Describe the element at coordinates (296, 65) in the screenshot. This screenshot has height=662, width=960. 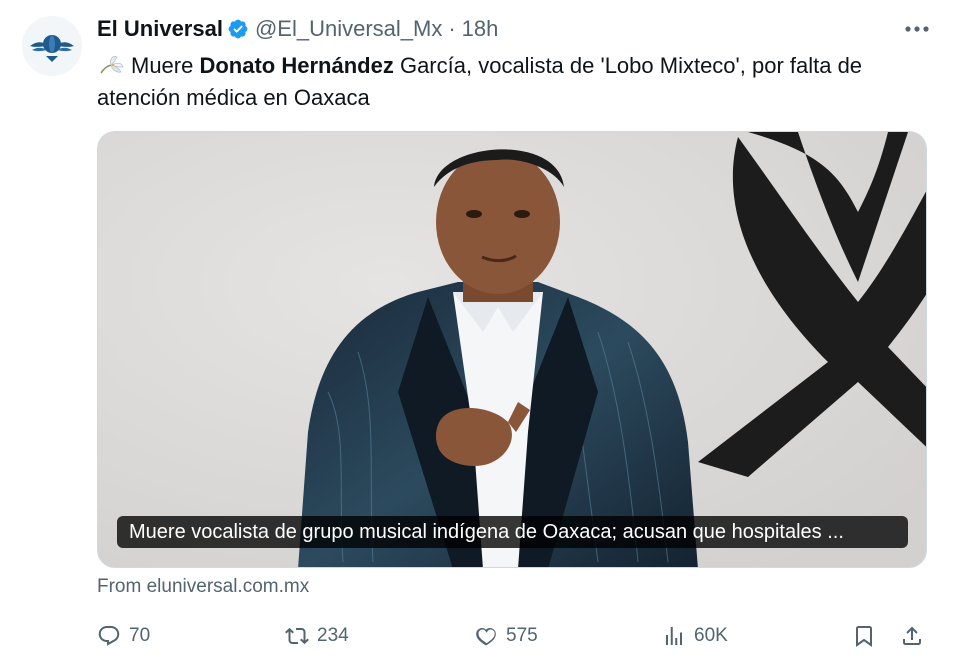
I see `tweet-text-bold: Donato Hernández` at that location.